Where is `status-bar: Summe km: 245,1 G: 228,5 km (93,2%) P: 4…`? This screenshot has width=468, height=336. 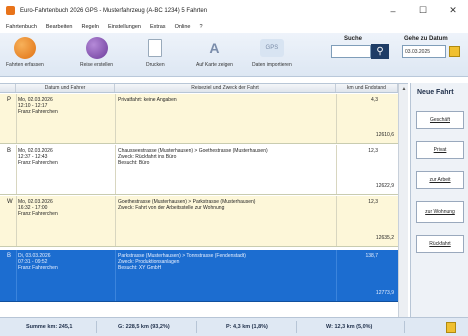 status-bar: Summe km: 245,1 G: 228,5 km (93,2%) P: 4… is located at coordinates (234, 326).